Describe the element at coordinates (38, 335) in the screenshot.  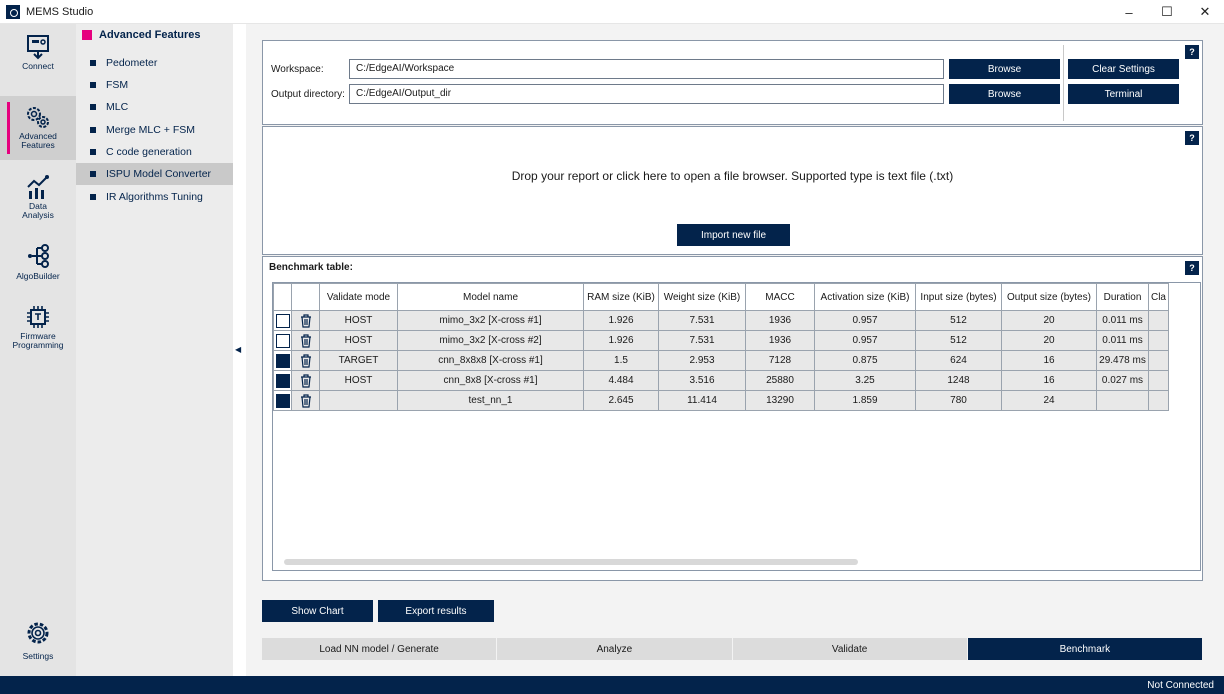
I see `rail-item-firmware-programming: Firmware Programming` at that location.